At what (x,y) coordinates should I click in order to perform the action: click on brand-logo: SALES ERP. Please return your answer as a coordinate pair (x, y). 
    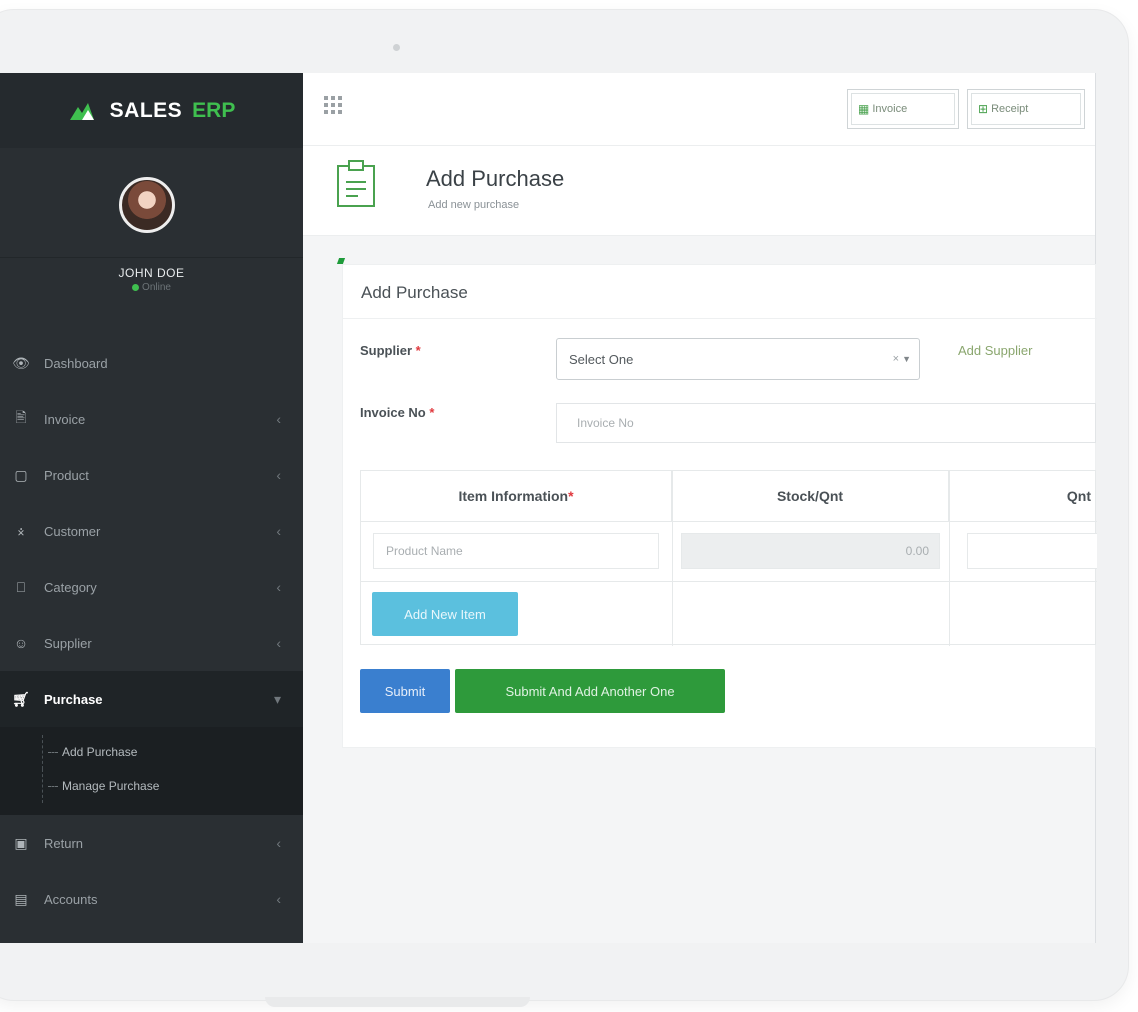
    Looking at the image, I should click on (151, 110).